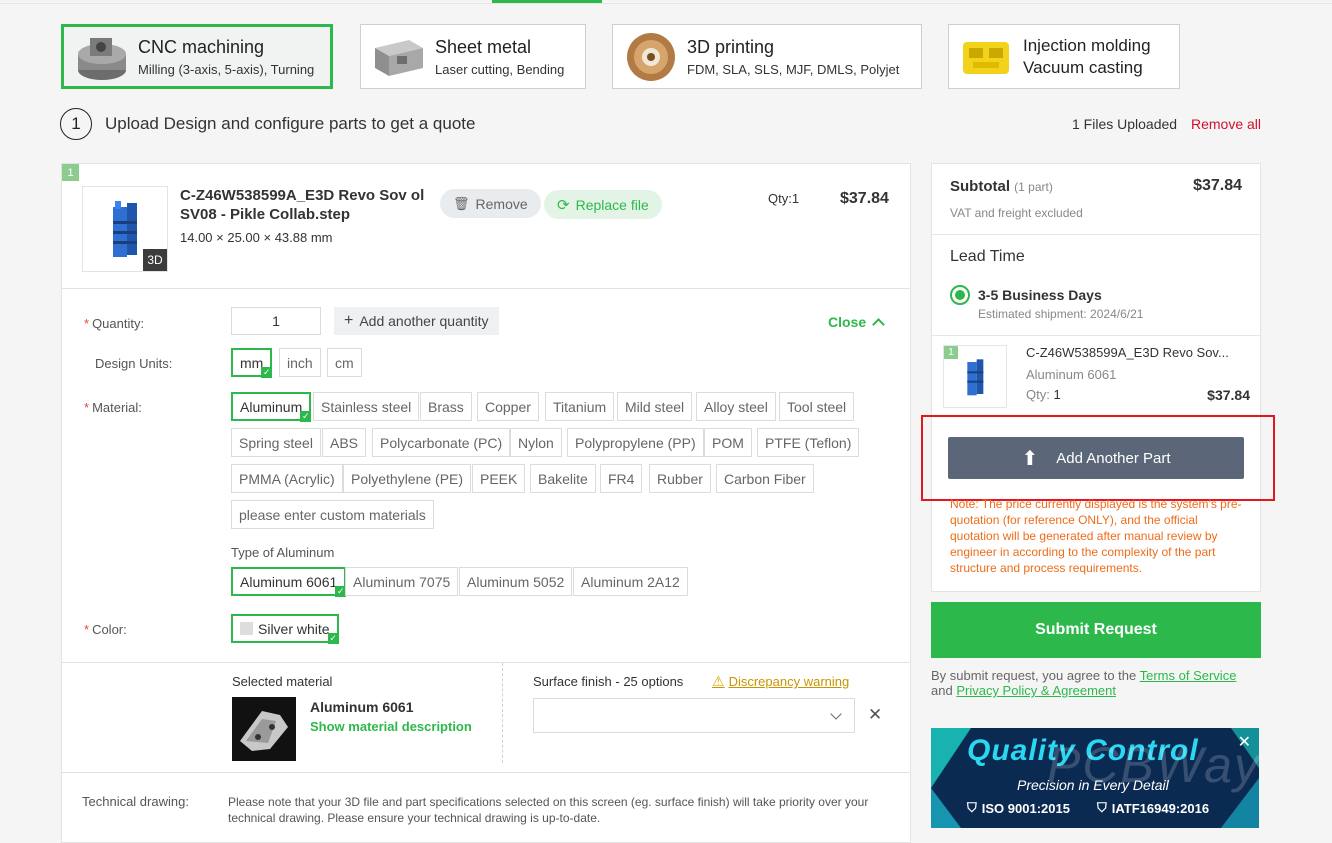  I want to click on material-chip: Rubber, so click(680, 478).